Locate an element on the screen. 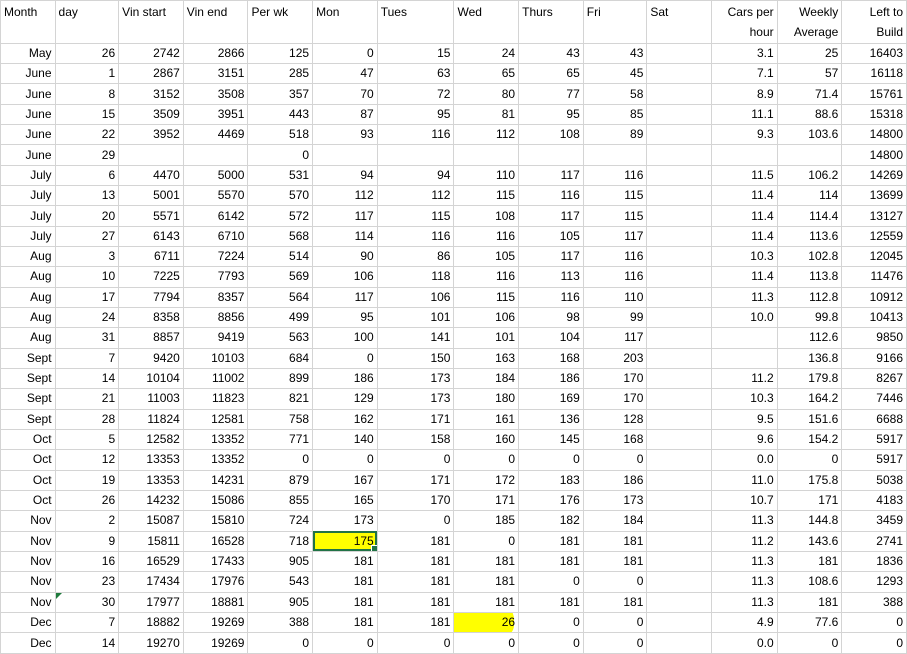  cell-per-wk: 125 is located at coordinates (280, 53).